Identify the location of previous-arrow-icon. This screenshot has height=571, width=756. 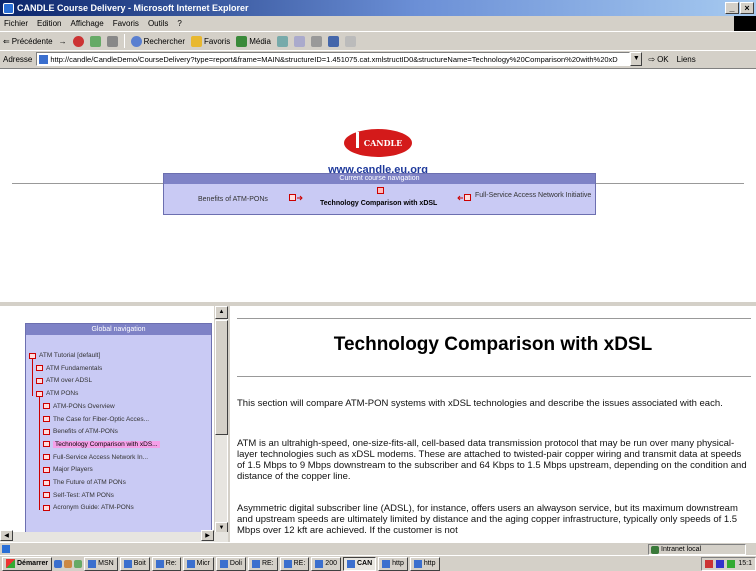
(296, 198).